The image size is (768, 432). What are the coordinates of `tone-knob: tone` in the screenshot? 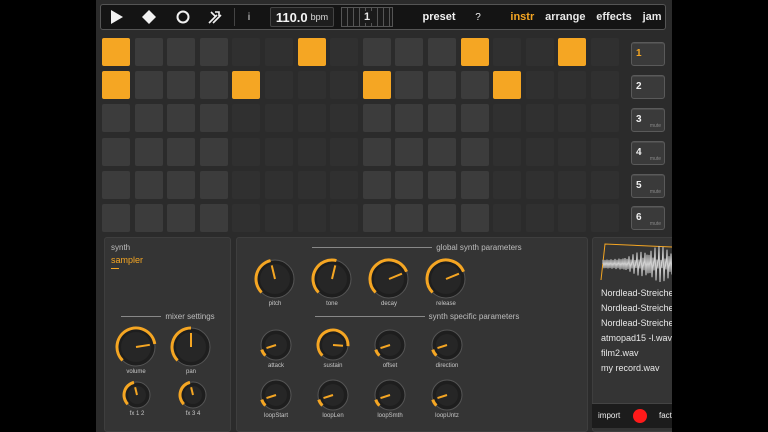 It's located at (332, 282).